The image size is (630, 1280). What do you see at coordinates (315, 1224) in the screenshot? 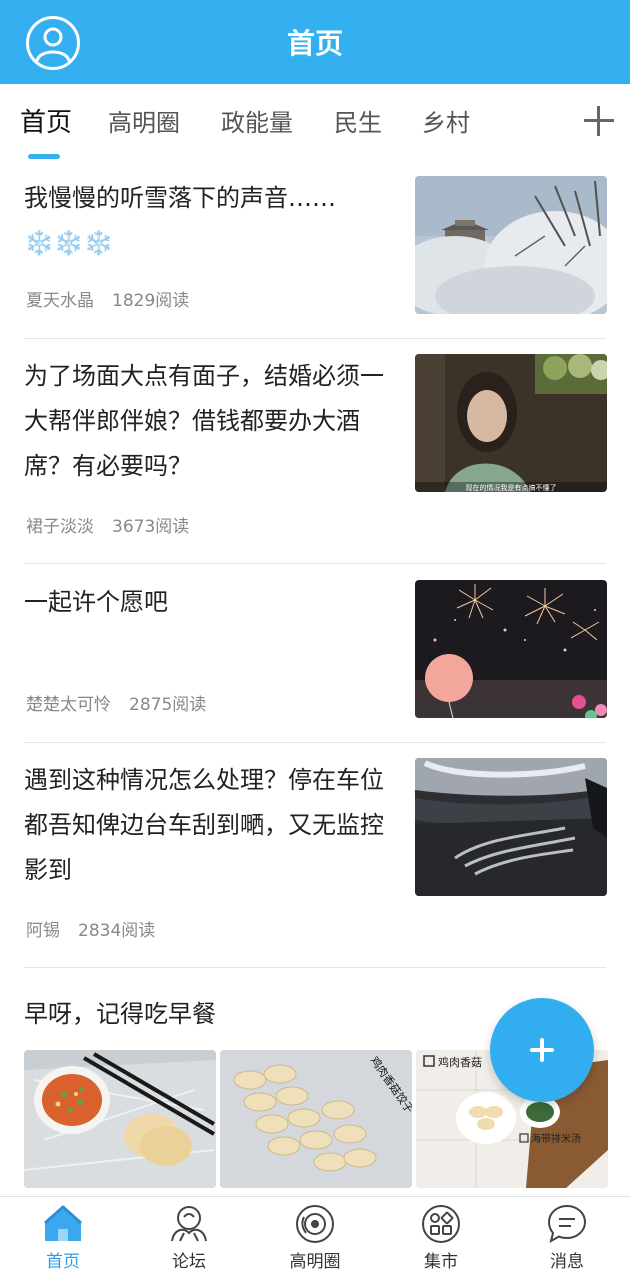
I see `circle-icon` at bounding box center [315, 1224].